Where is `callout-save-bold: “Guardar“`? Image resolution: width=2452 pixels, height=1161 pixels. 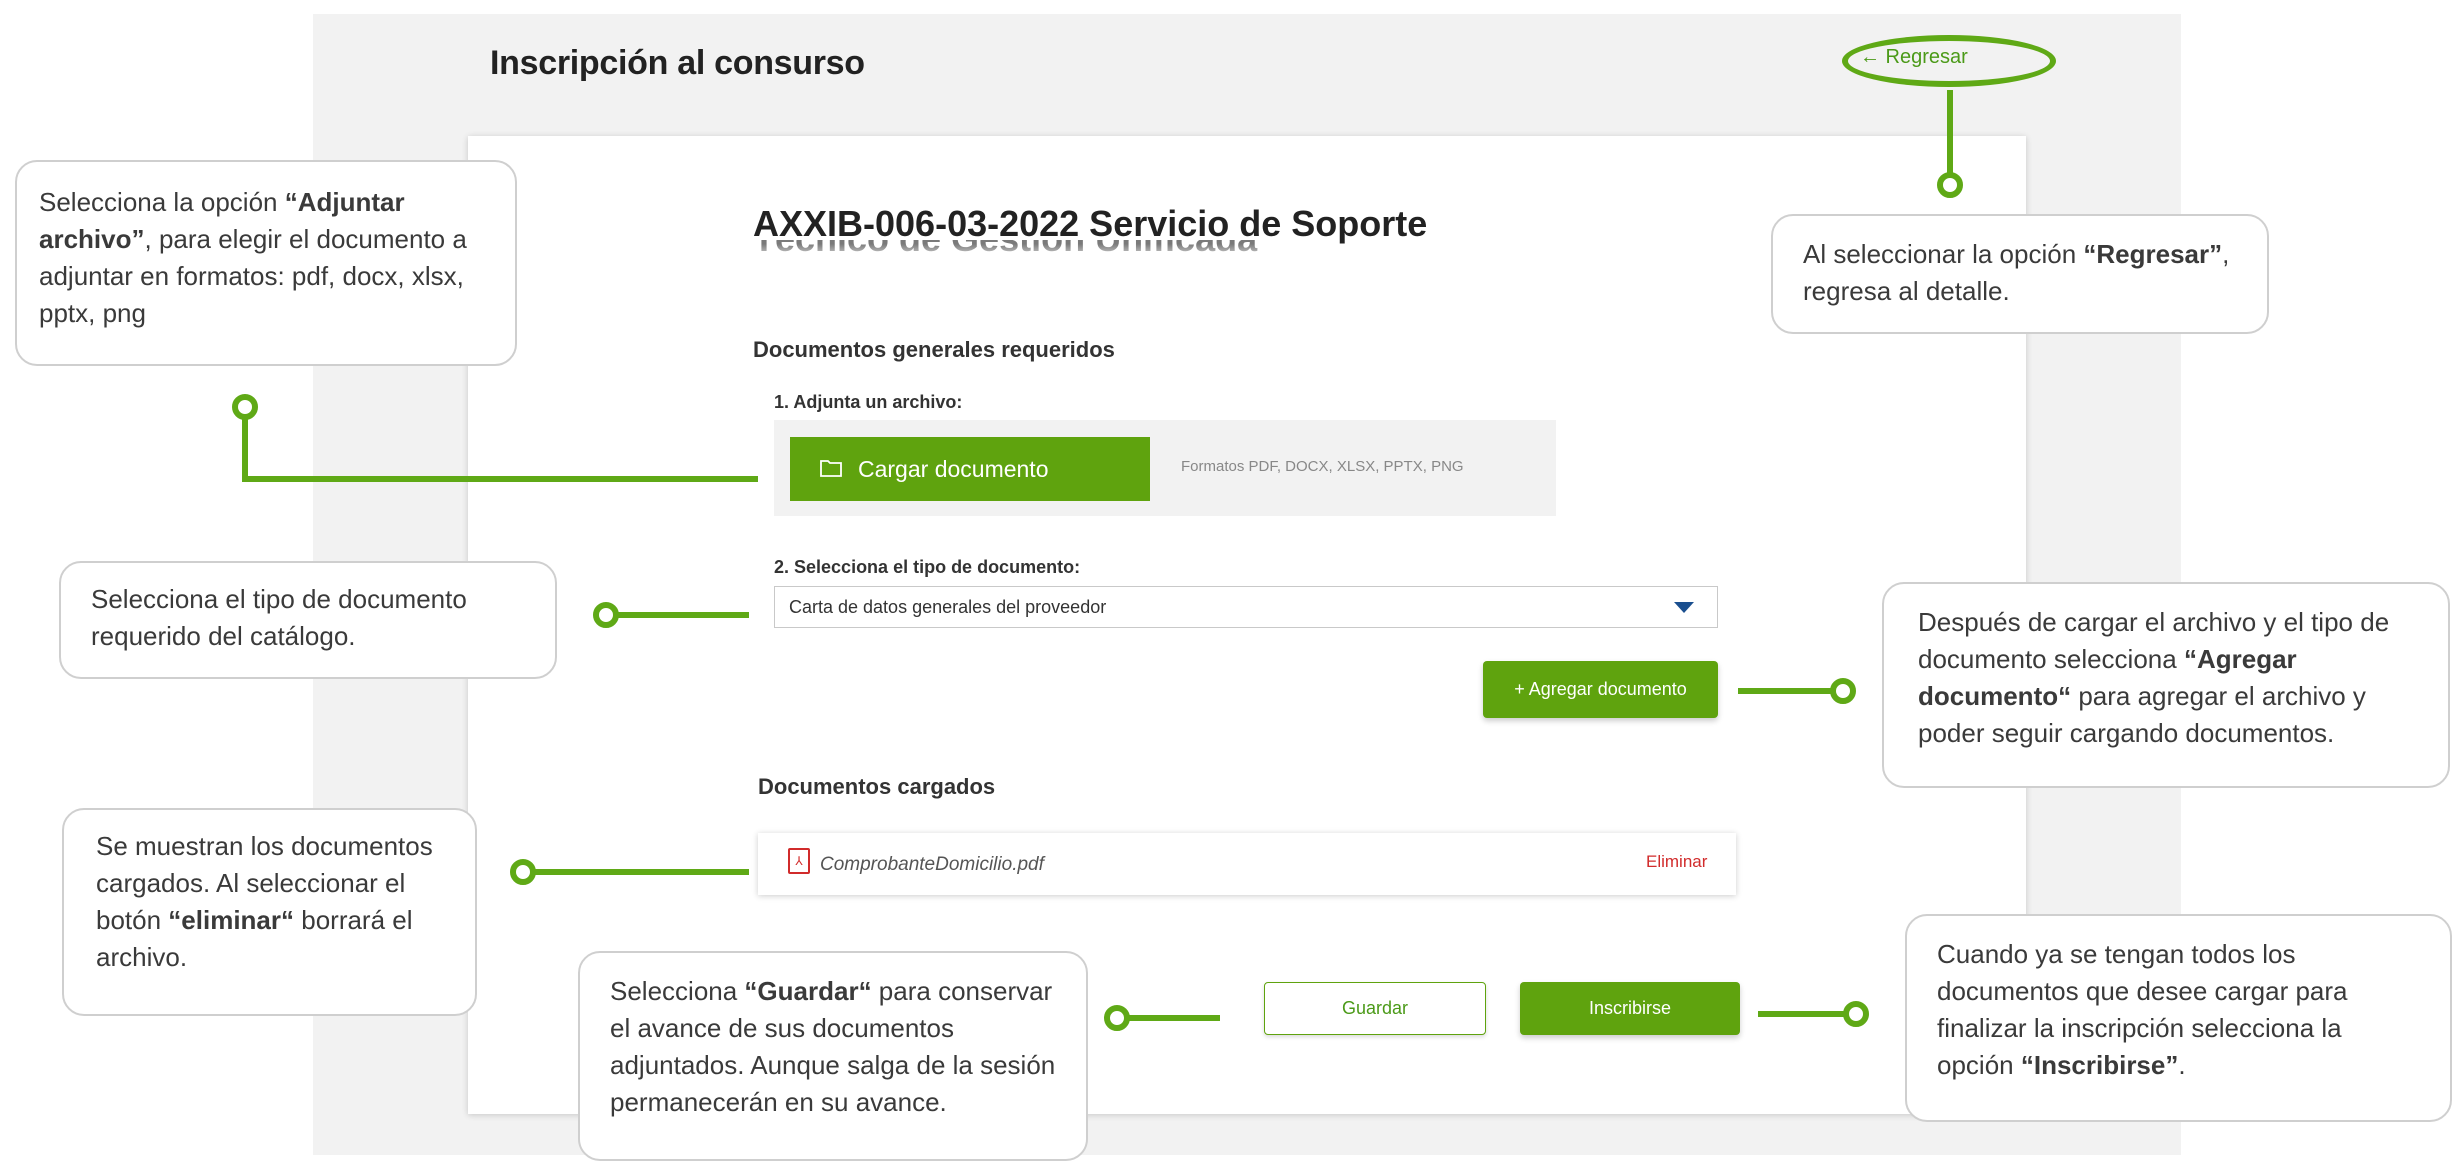 callout-save-bold: “Guardar“ is located at coordinates (808, 991).